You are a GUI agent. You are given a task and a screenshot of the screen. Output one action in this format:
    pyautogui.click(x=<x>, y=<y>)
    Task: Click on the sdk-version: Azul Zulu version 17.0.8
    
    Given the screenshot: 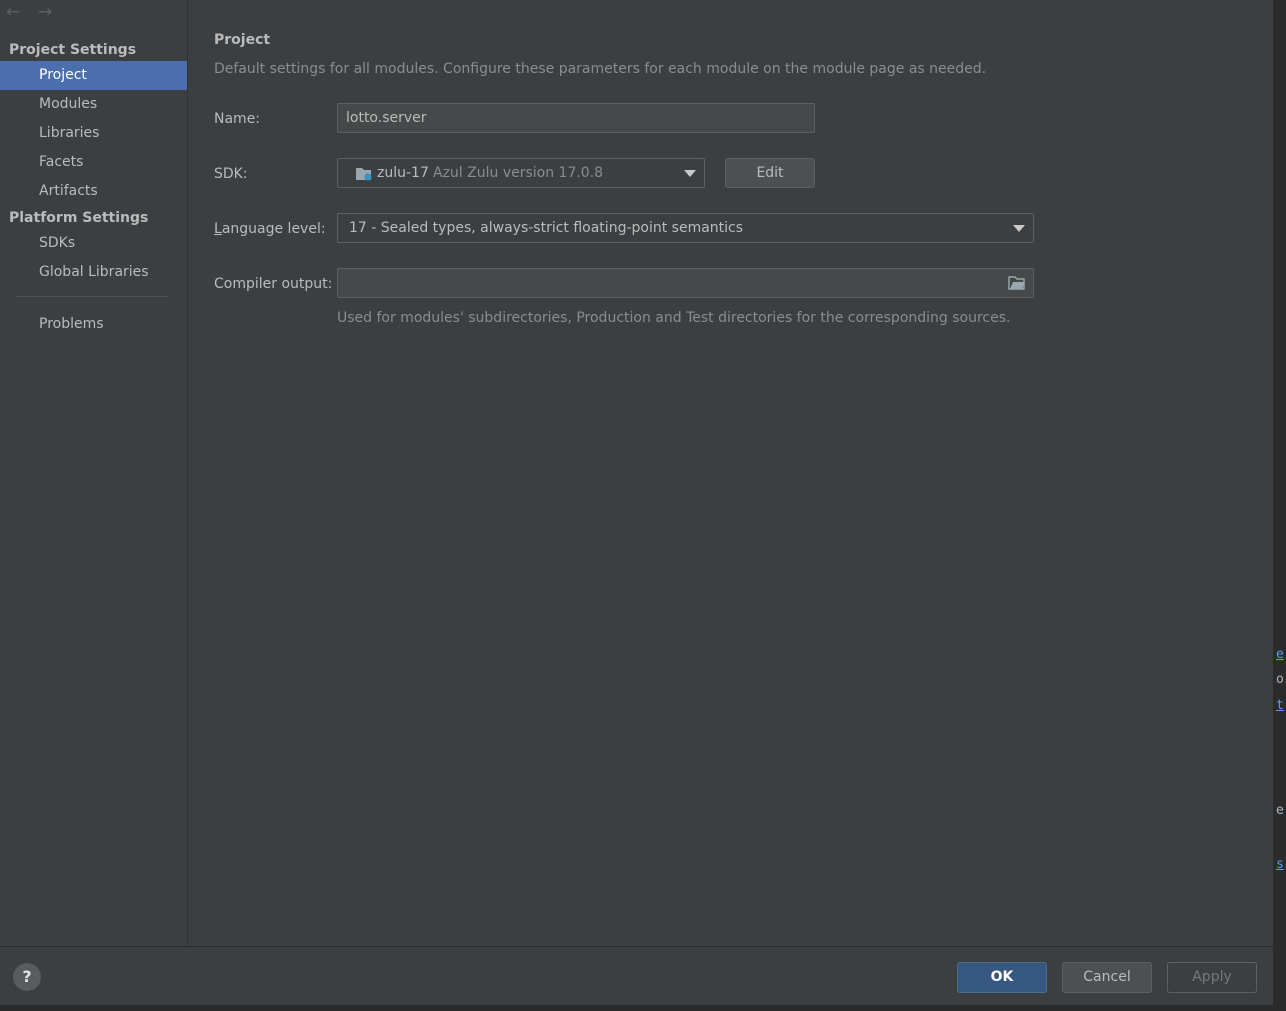 What is the action you would take?
    pyautogui.click(x=518, y=173)
    